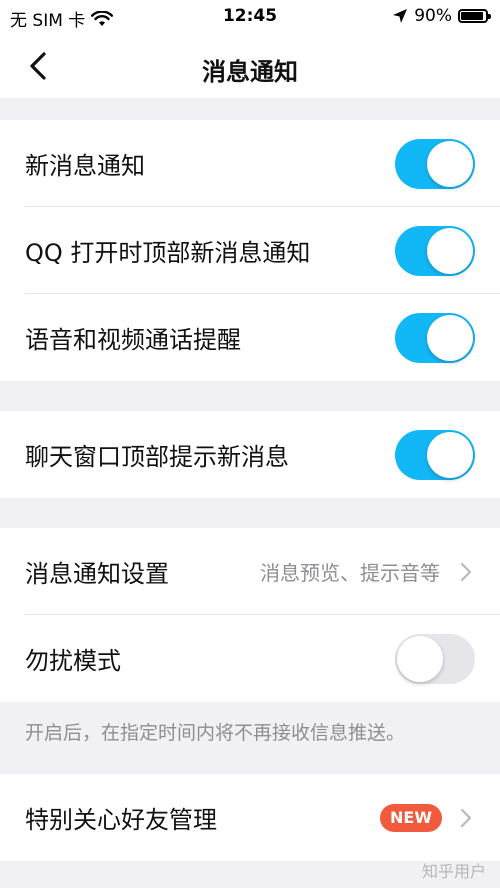  What do you see at coordinates (350, 573) in the screenshot?
I see `row-detail: 消息预览、提示音等` at bounding box center [350, 573].